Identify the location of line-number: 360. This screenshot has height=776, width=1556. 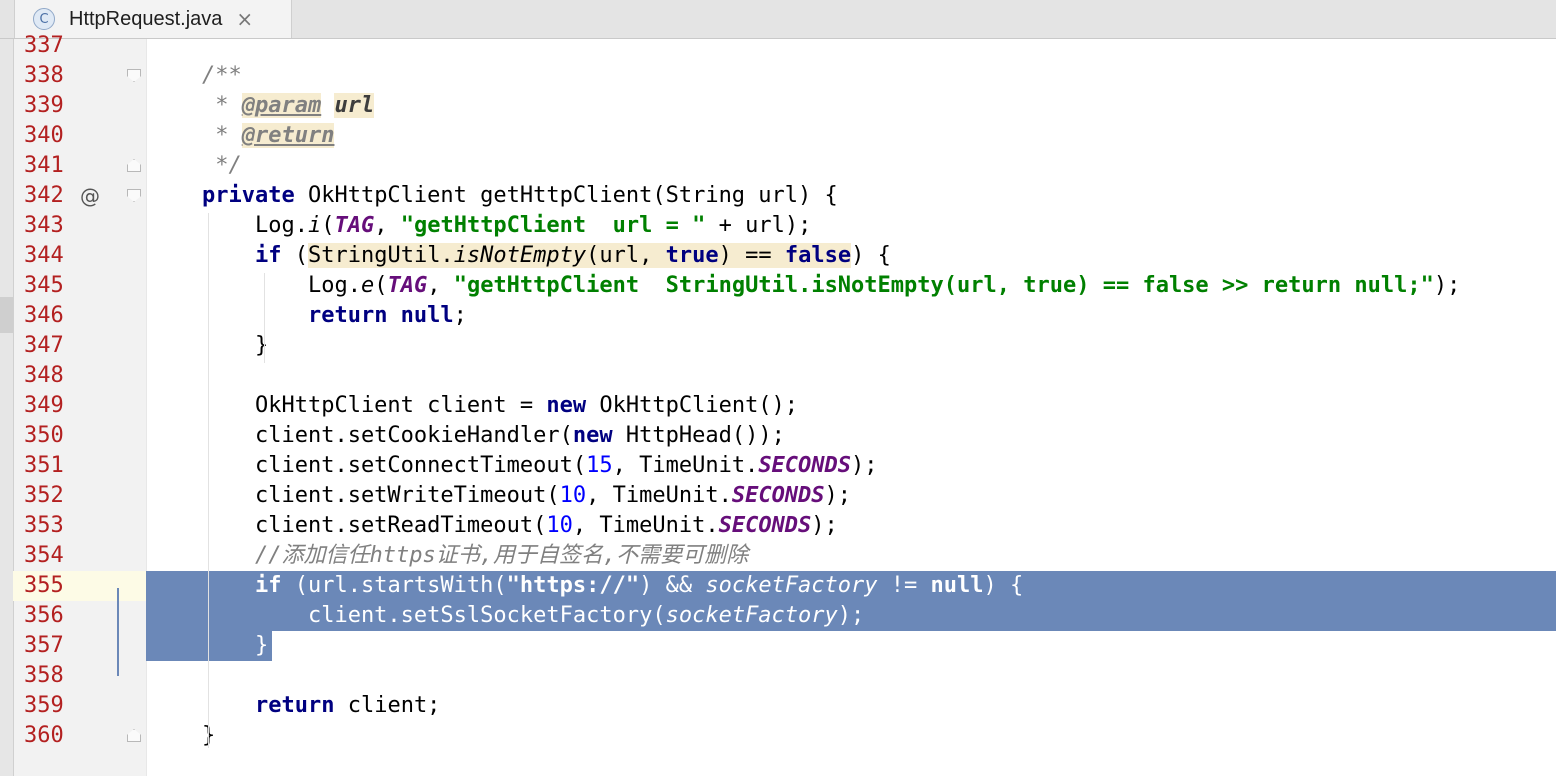
(44, 735).